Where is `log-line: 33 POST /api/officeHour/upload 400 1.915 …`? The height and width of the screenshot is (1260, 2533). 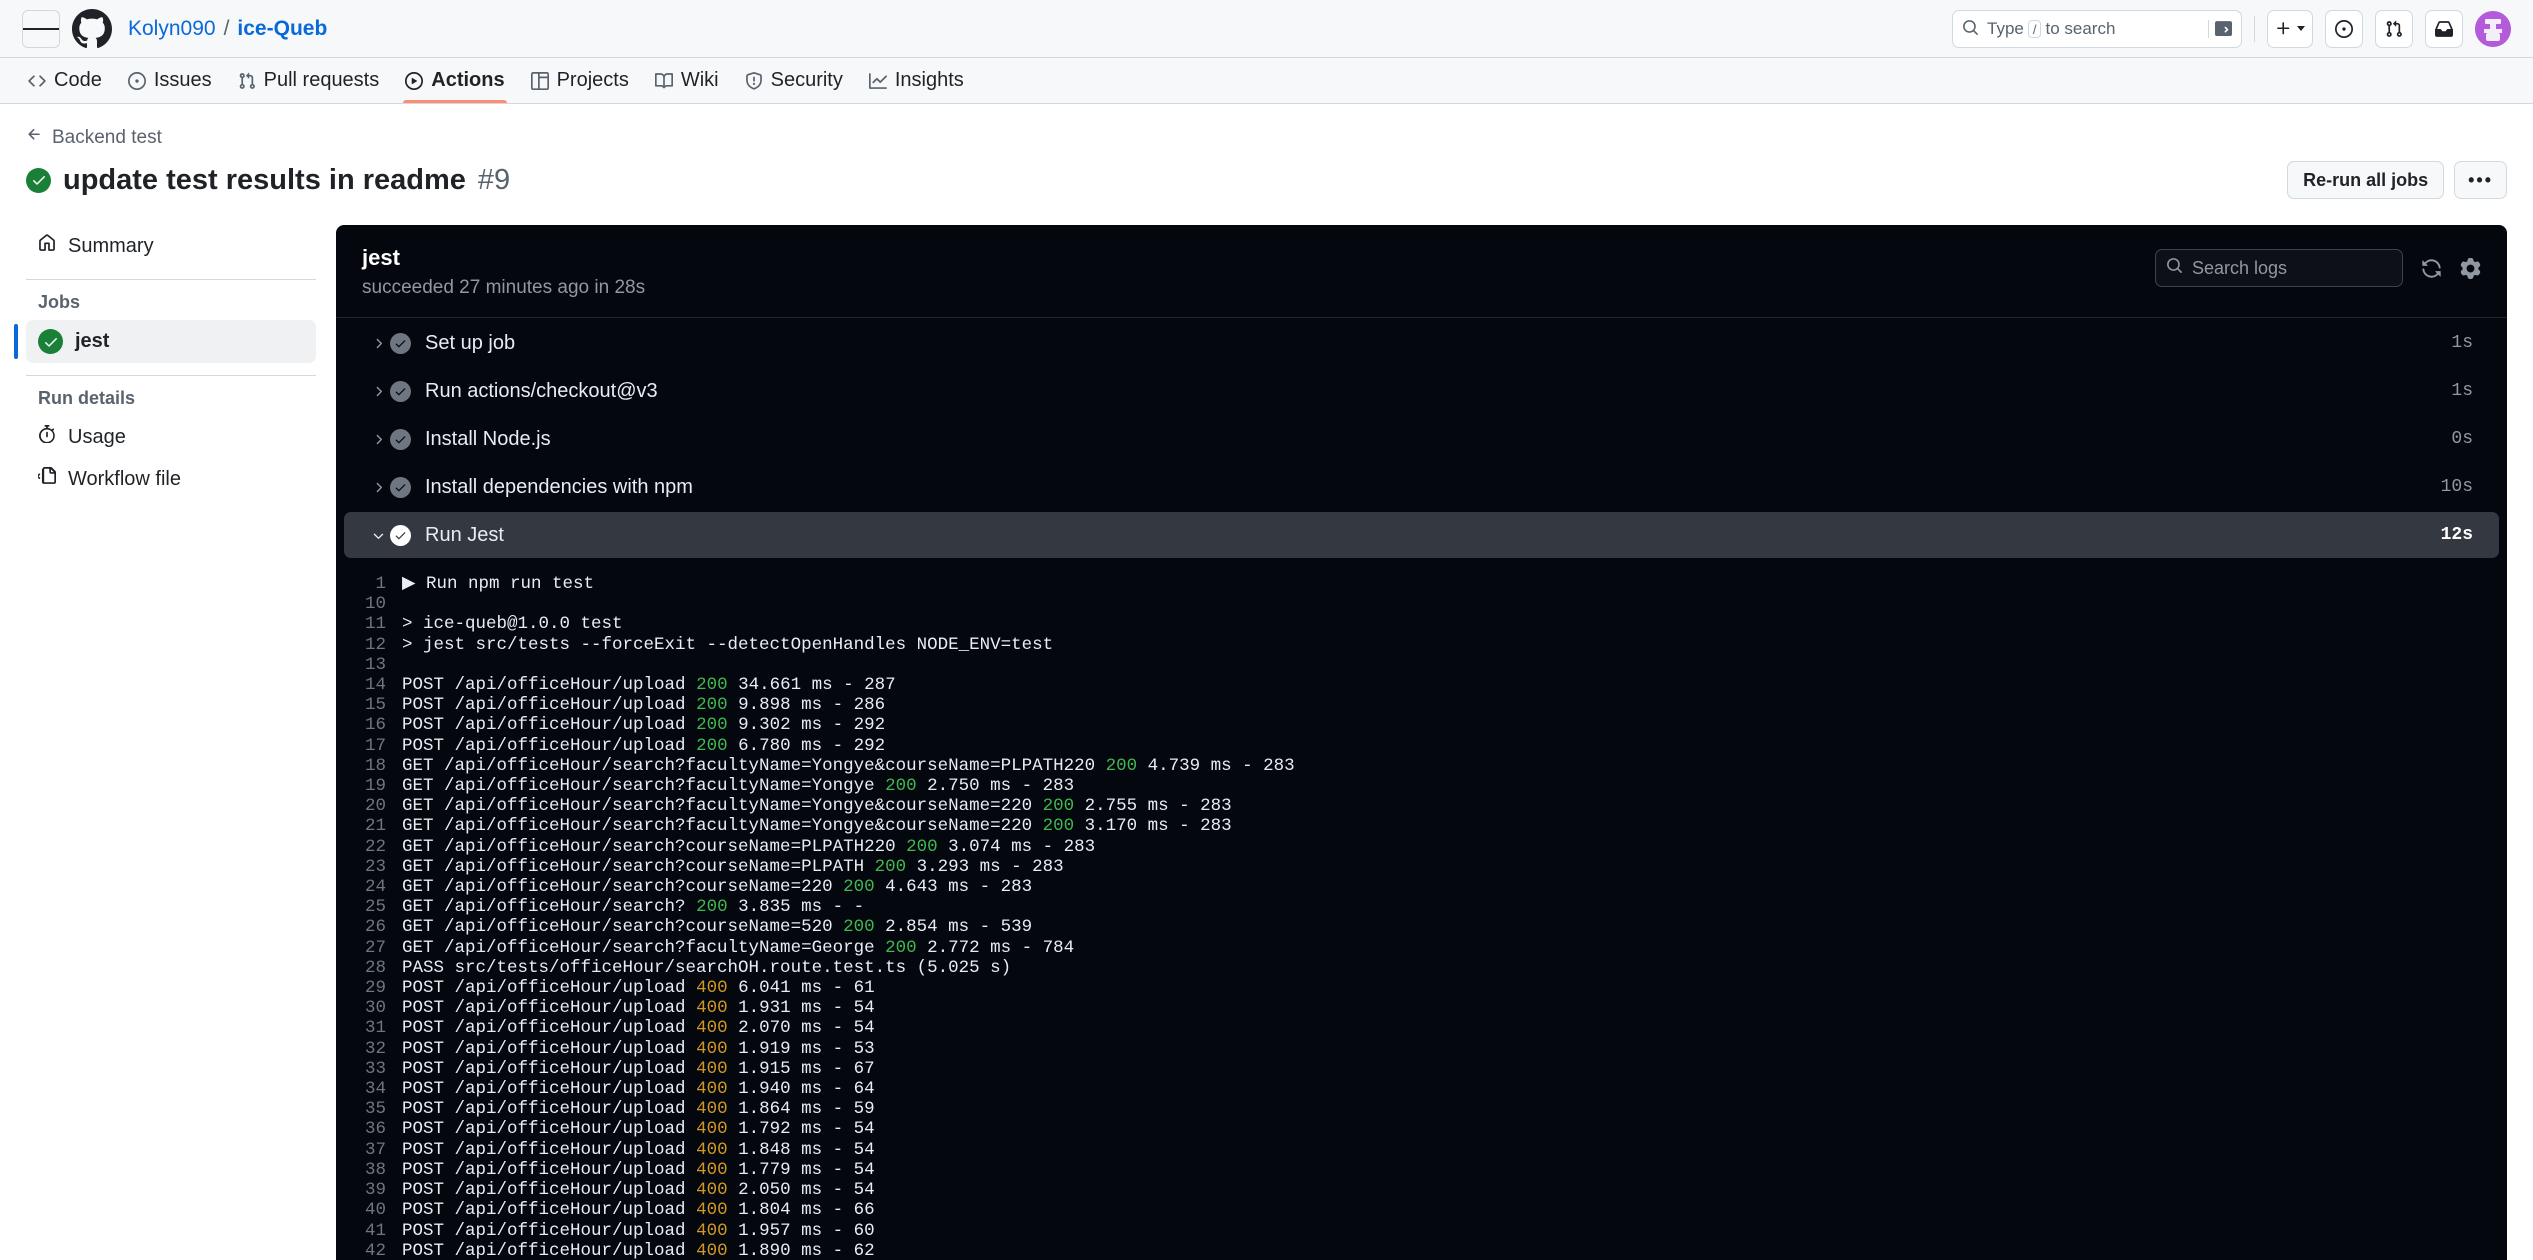 log-line: 33 POST /api/officeHour/upload 400 1.915 … is located at coordinates (1421, 1069).